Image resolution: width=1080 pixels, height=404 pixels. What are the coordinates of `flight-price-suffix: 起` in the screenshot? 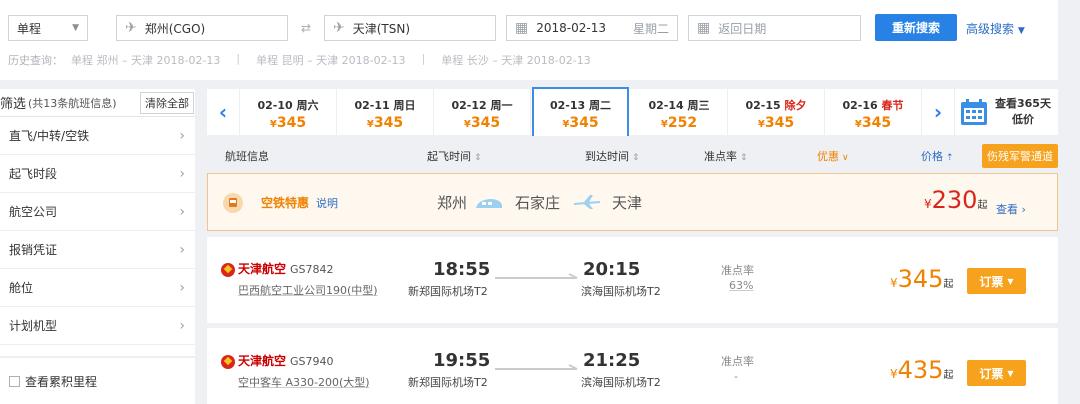 It's located at (948, 375).